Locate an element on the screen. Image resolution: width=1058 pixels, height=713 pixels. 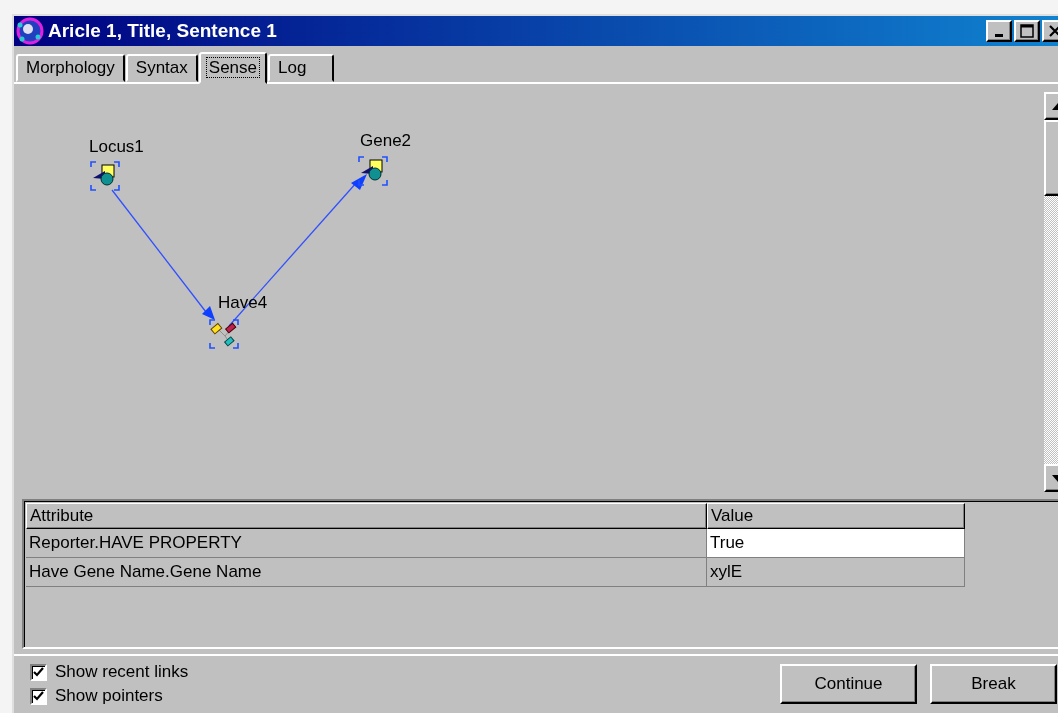
column-header: Attribute is located at coordinates (366, 516).